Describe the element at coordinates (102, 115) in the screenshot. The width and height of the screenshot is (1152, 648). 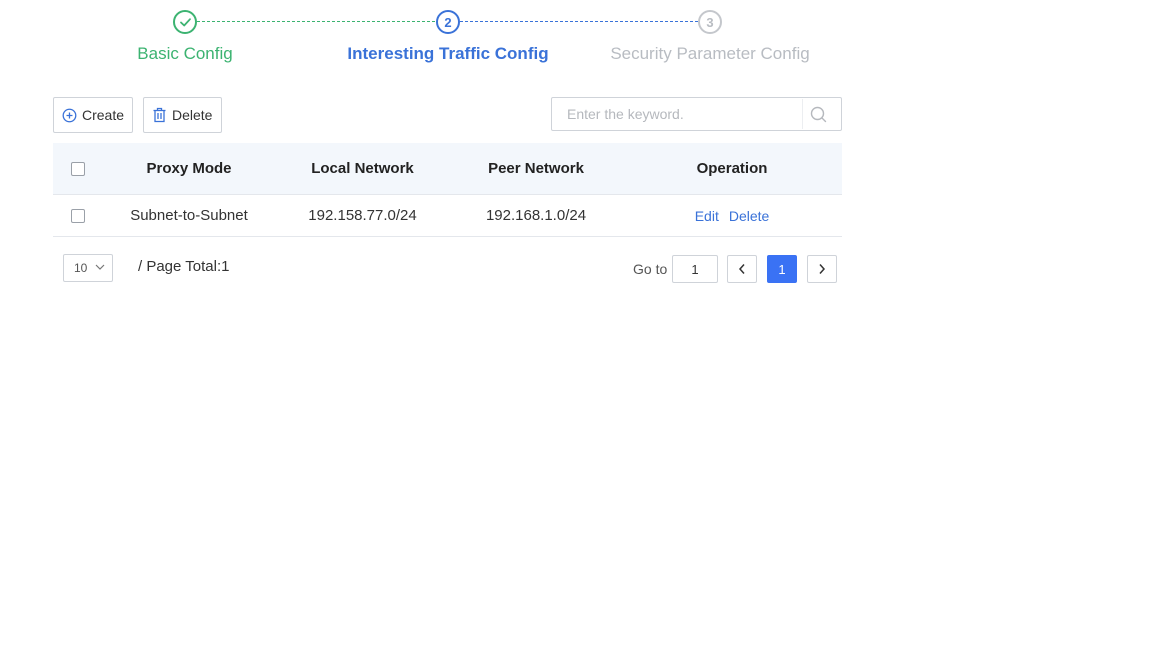
I see `create-button-label: Create` at that location.